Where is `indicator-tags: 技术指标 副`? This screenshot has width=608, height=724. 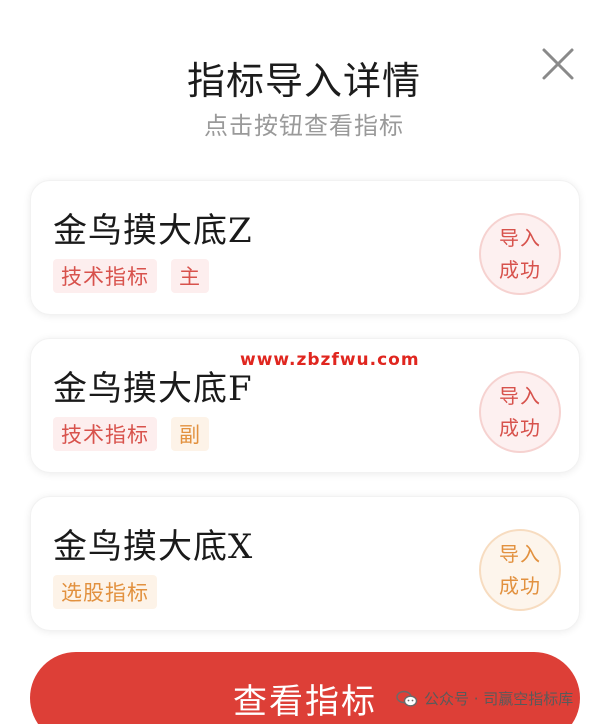 indicator-tags: 技术指标 副 is located at coordinates (131, 434).